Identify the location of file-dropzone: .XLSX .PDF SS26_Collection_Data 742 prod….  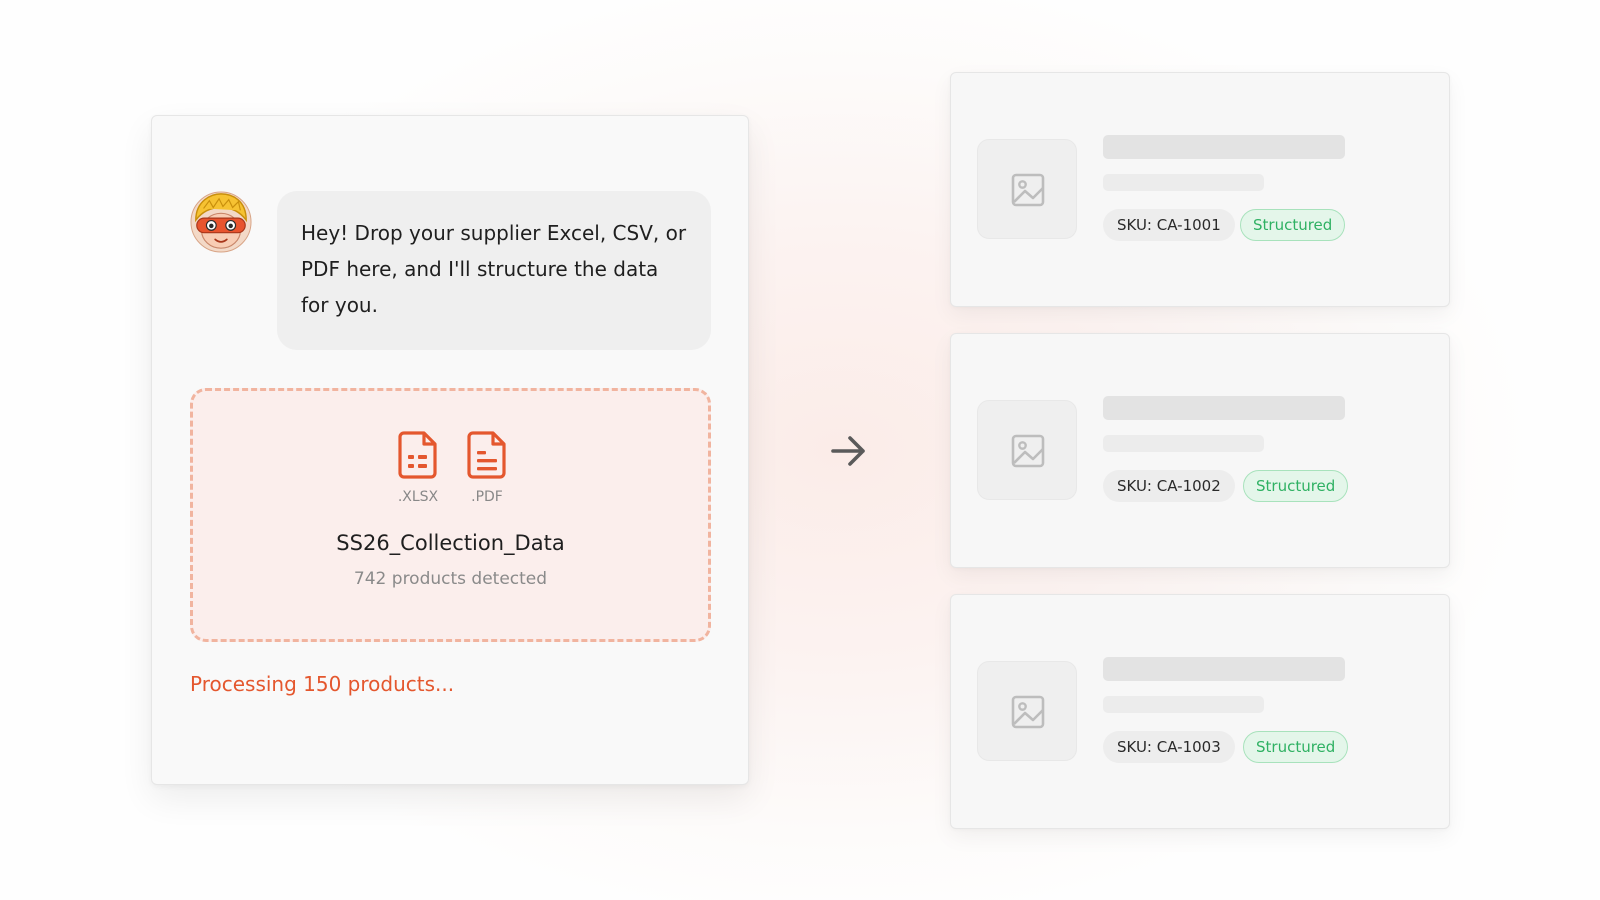
(450, 515).